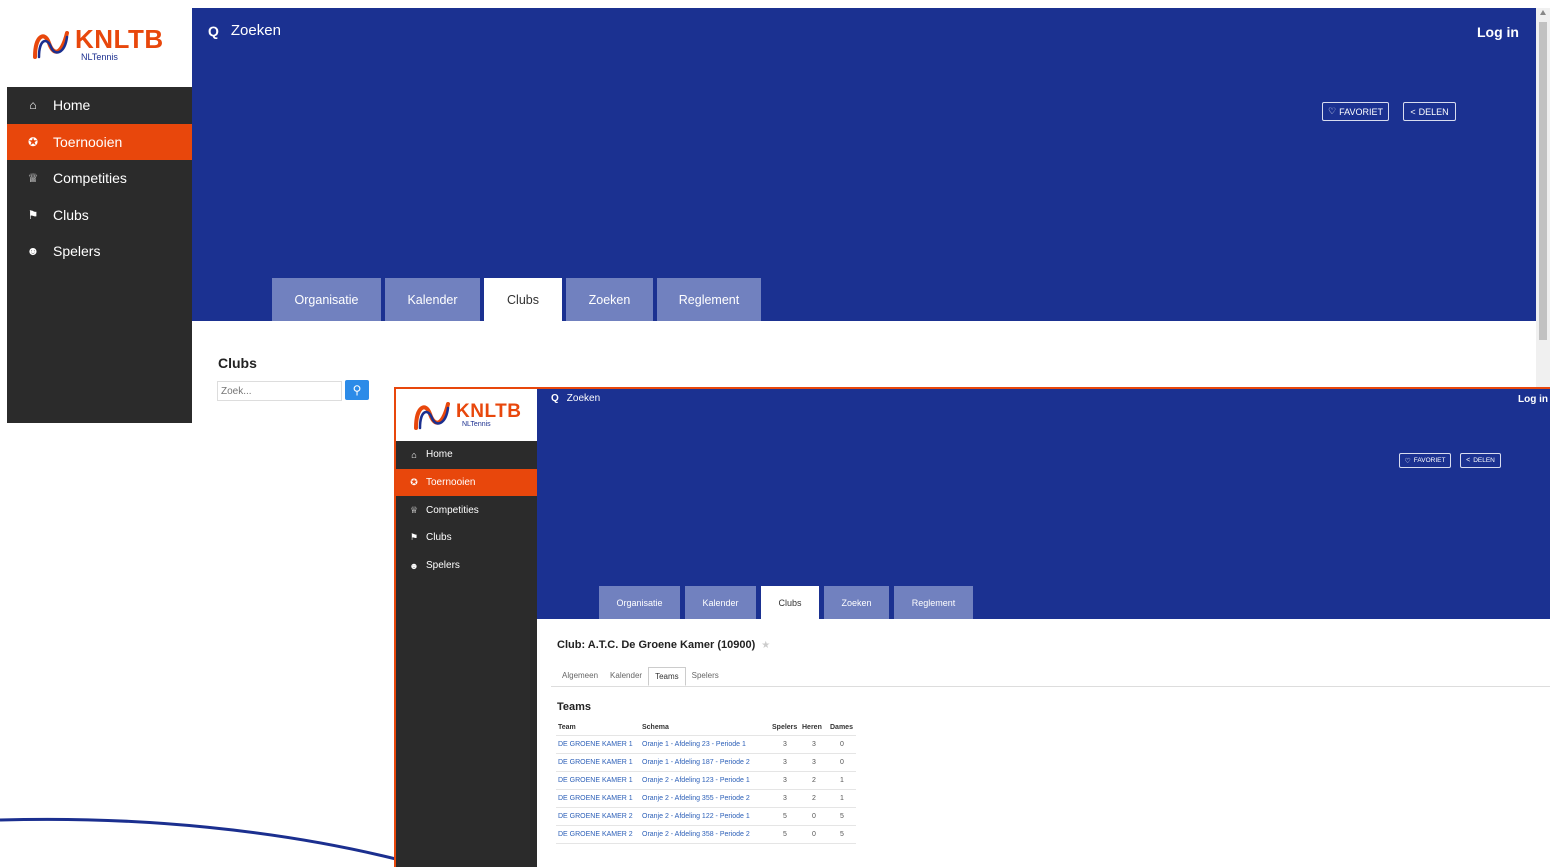  I want to click on inset-knltb-logo: KNLTB NLTennis, so click(466, 415).